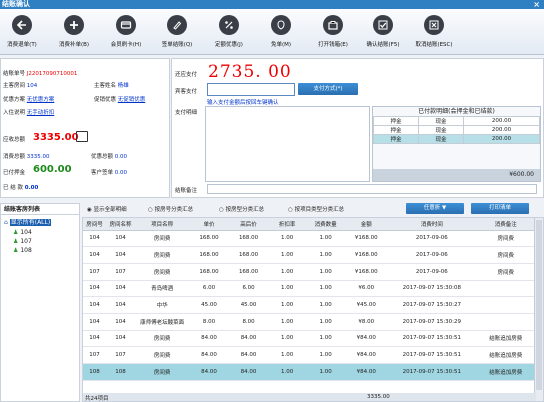  What do you see at coordinates (32, 86) in the screenshot?
I see `host-room-value: 104` at bounding box center [32, 86].